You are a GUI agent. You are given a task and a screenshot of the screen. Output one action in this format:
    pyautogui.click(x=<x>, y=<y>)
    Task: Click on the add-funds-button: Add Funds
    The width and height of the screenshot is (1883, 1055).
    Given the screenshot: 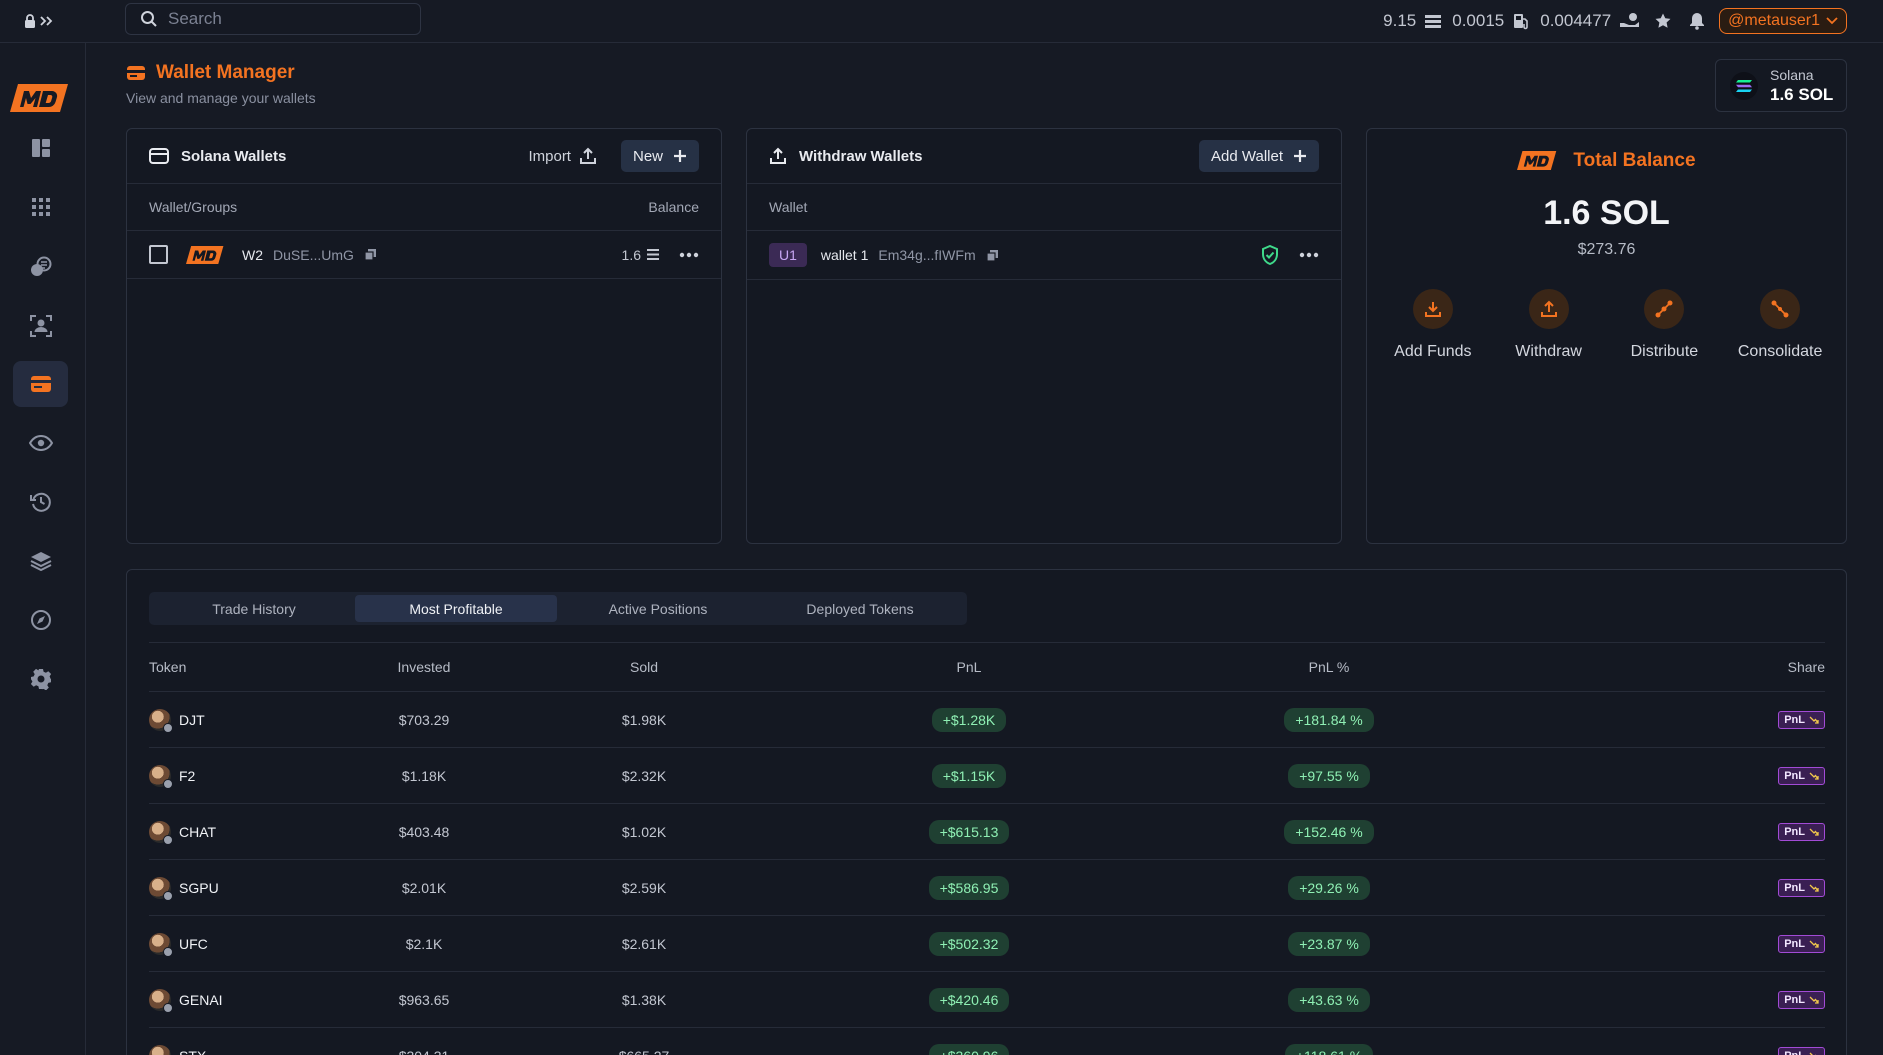 What is the action you would take?
    pyautogui.click(x=1433, y=325)
    